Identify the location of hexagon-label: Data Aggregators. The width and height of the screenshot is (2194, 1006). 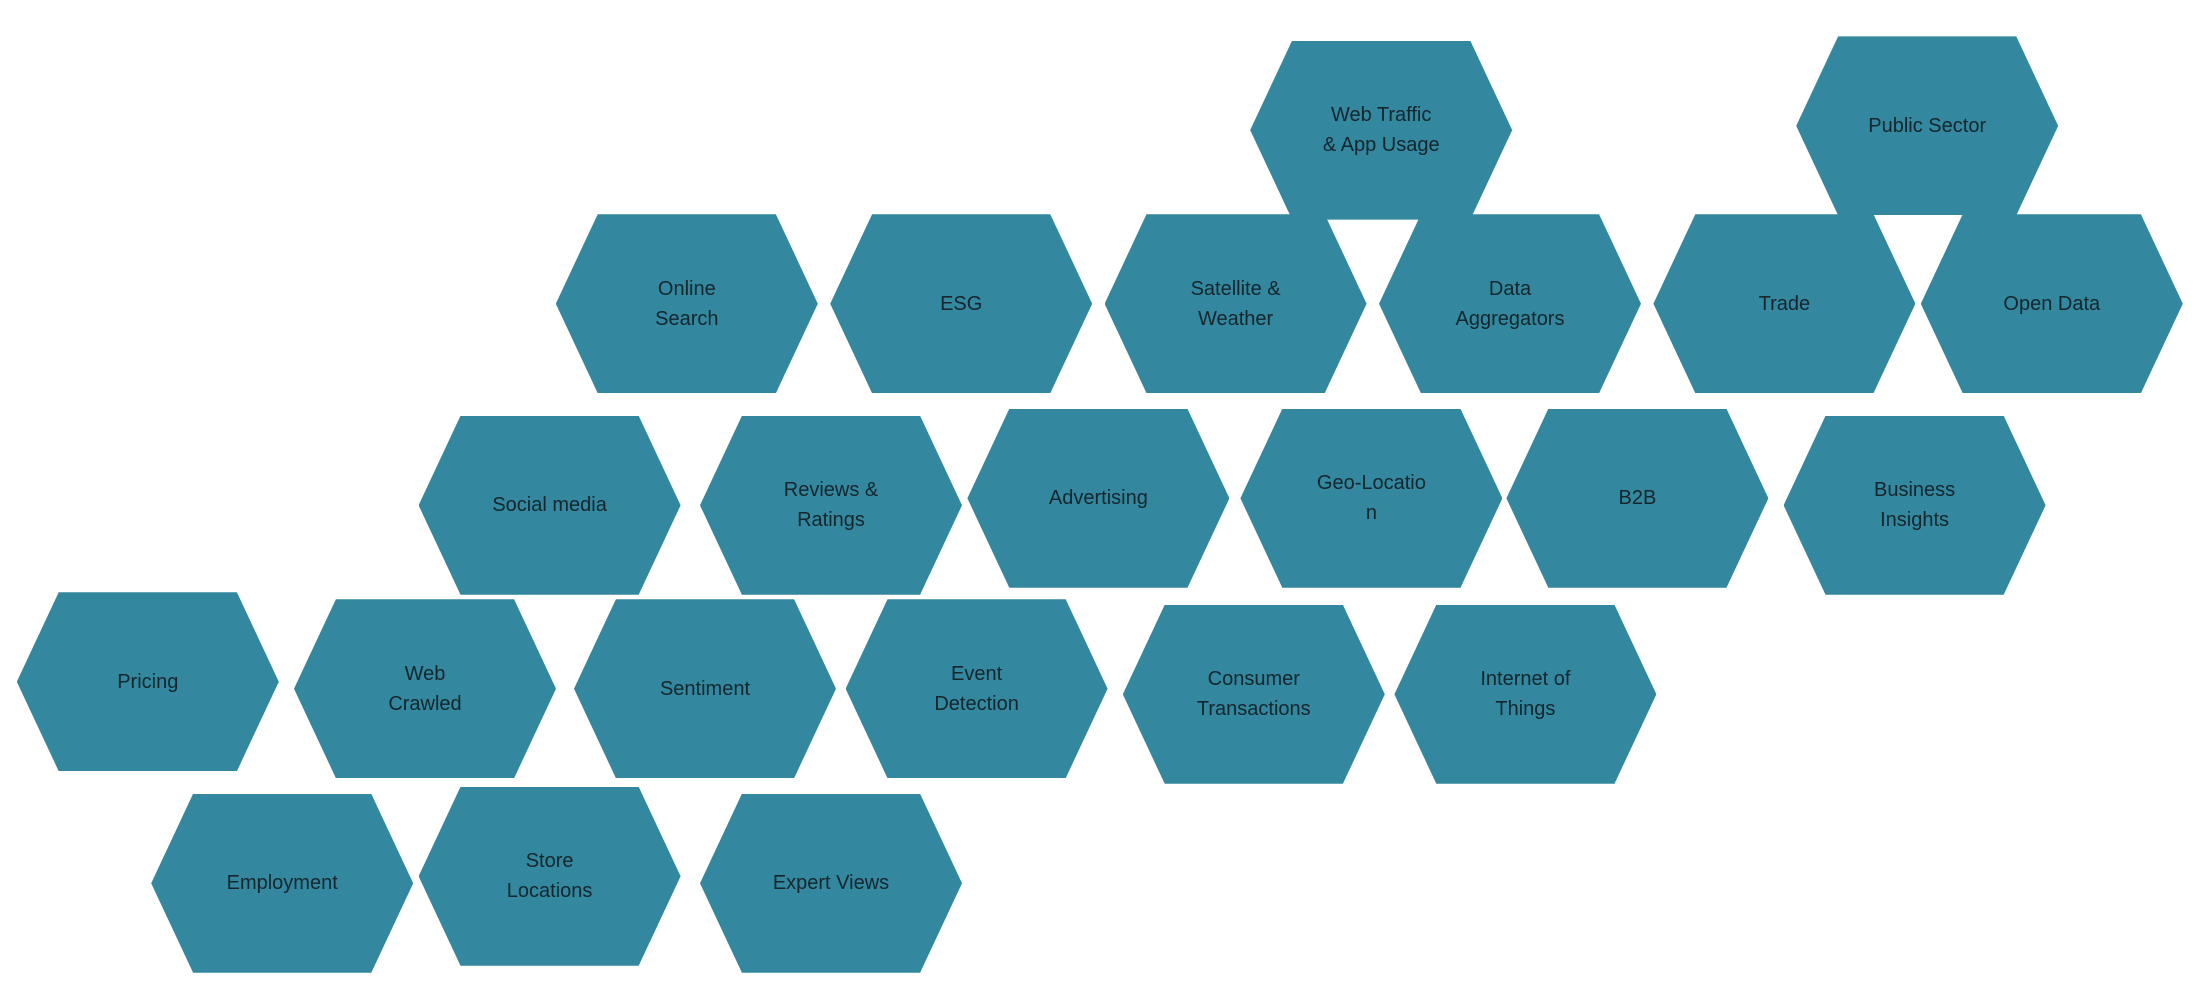
(1510, 303).